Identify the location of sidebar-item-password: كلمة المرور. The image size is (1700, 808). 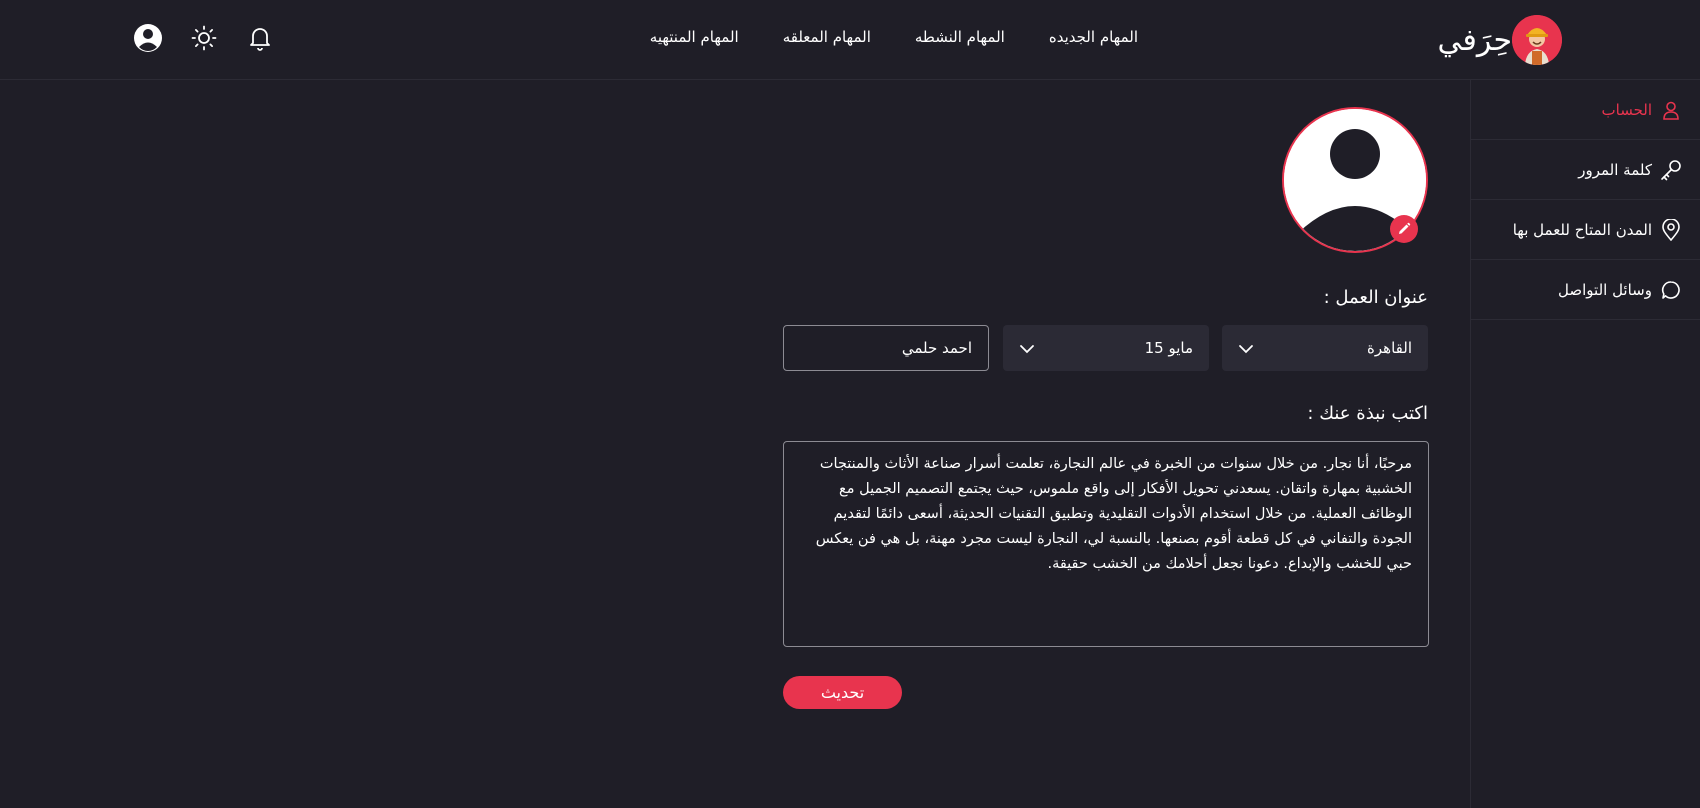
(1585, 170).